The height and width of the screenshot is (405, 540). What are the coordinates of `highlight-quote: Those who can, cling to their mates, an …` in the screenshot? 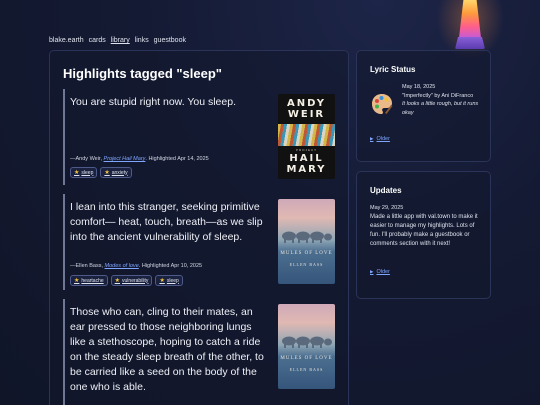 It's located at (167, 349).